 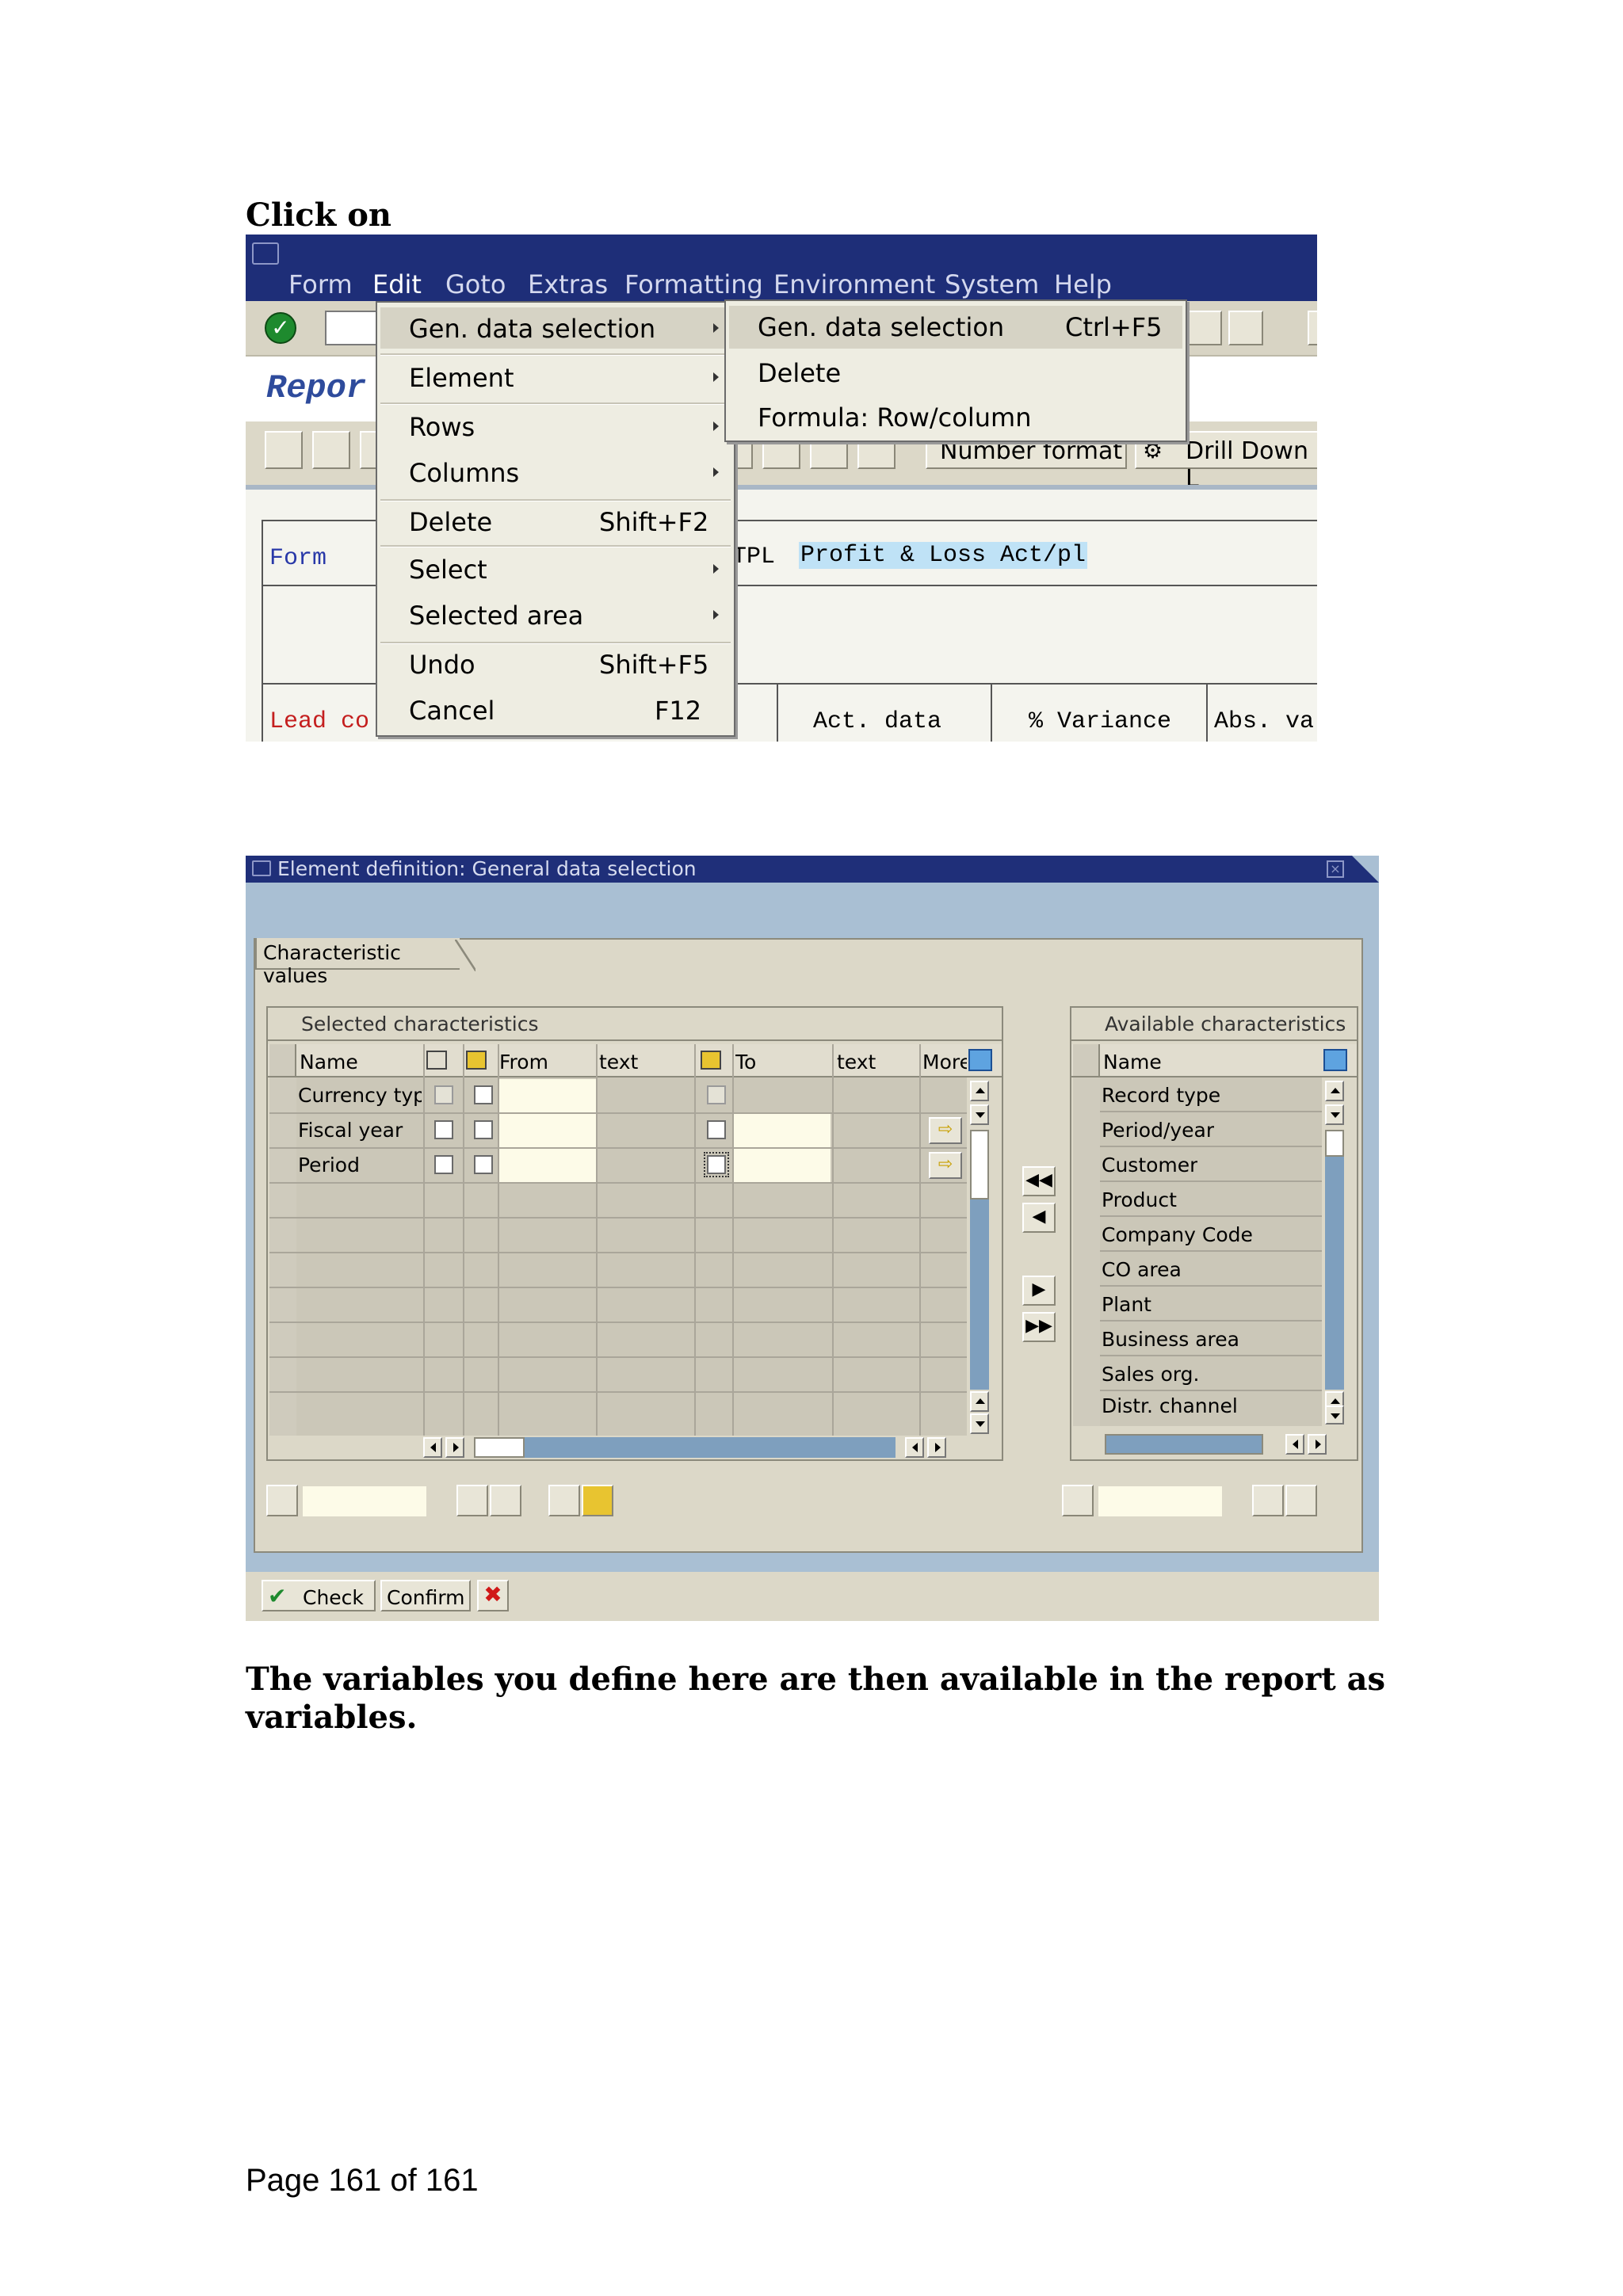 I want to click on table-row: Currency type, so click(x=632, y=1094).